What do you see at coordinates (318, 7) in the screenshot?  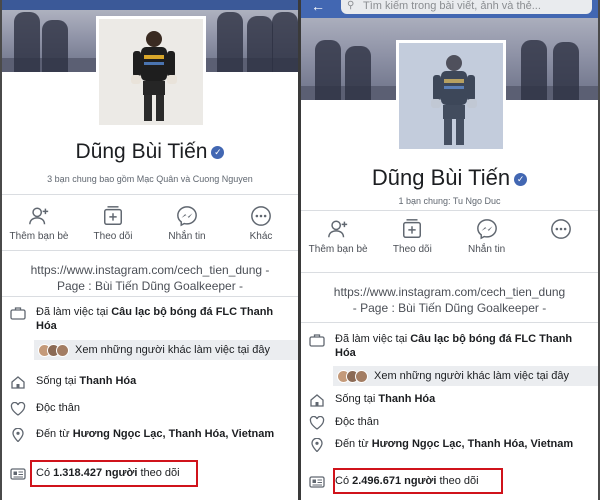 I see `back-arrow-icon: ←` at bounding box center [318, 7].